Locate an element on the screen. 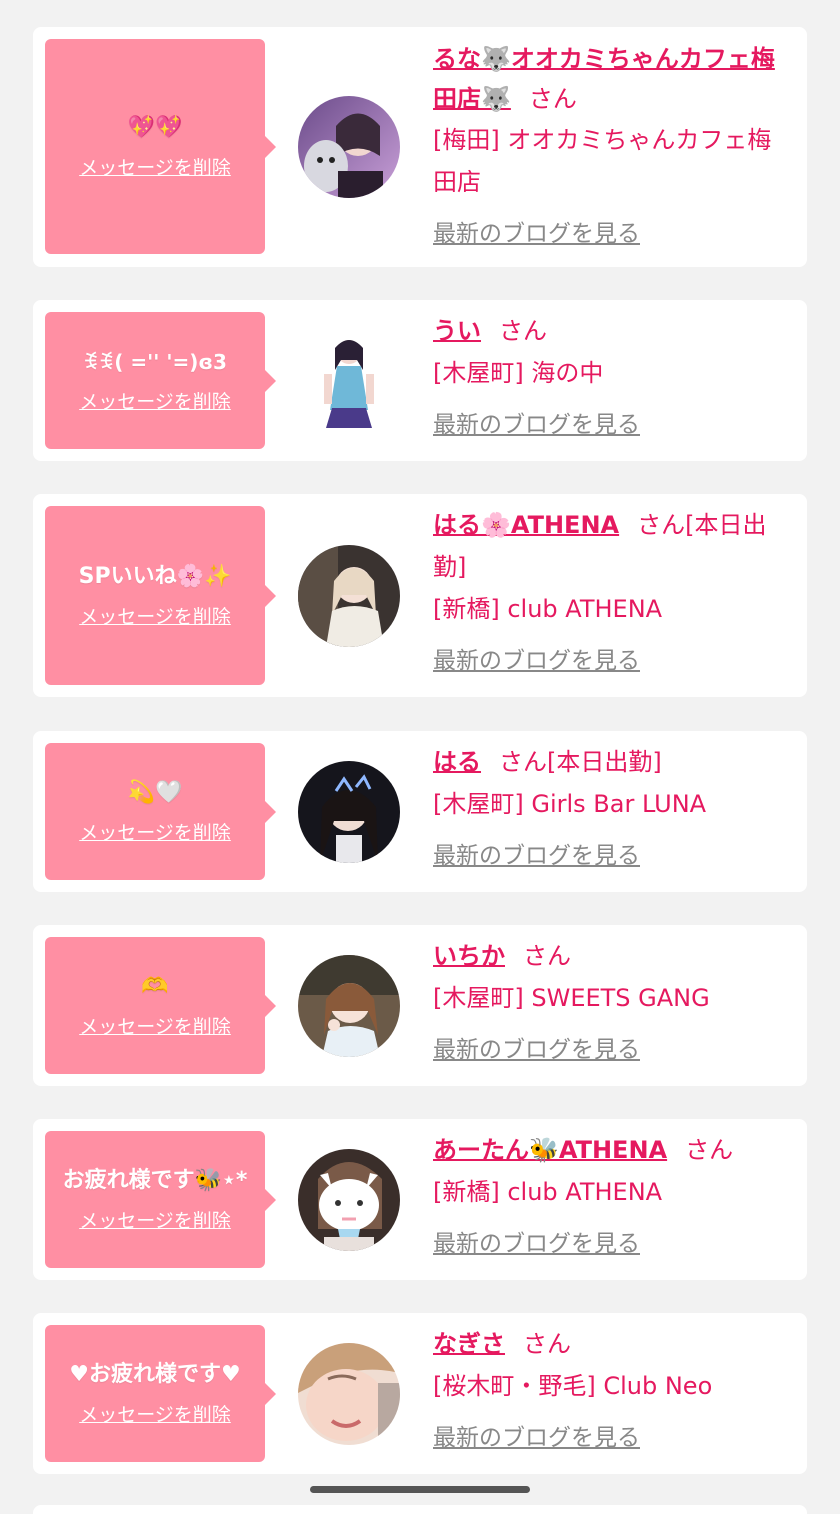 Image resolution: width=840 pixels, height=1514 pixels. message-bubble: ♥お疲れ様です♥ メッセージを削除 is located at coordinates (160, 1393).